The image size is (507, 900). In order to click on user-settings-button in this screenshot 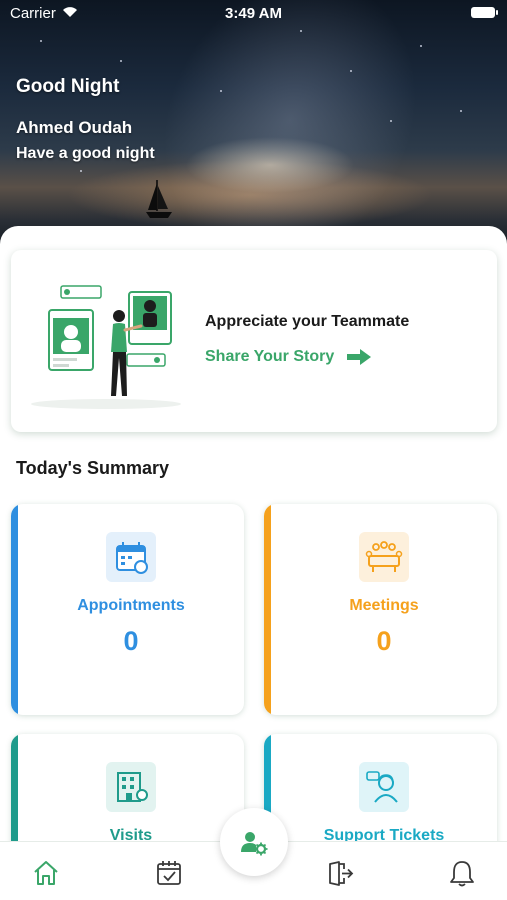, I will do `click(254, 842)`.